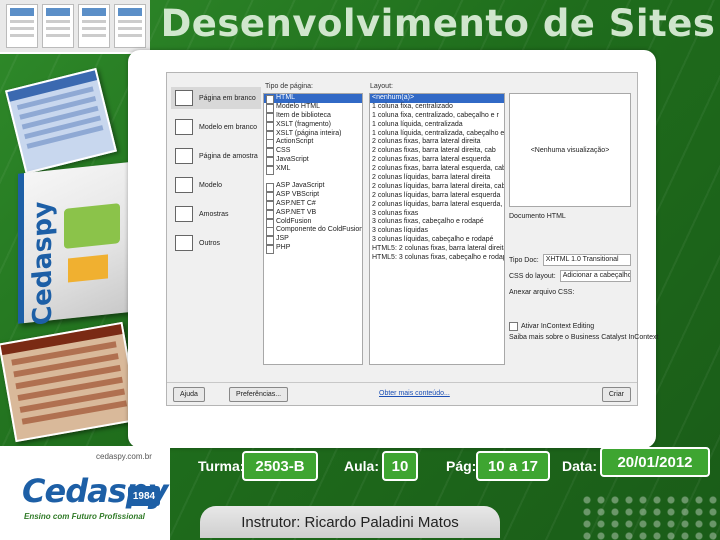 Image resolution: width=720 pixels, height=540 pixels. What do you see at coordinates (313, 223) in the screenshot?
I see `list-item: ColdFusion` at bounding box center [313, 223].